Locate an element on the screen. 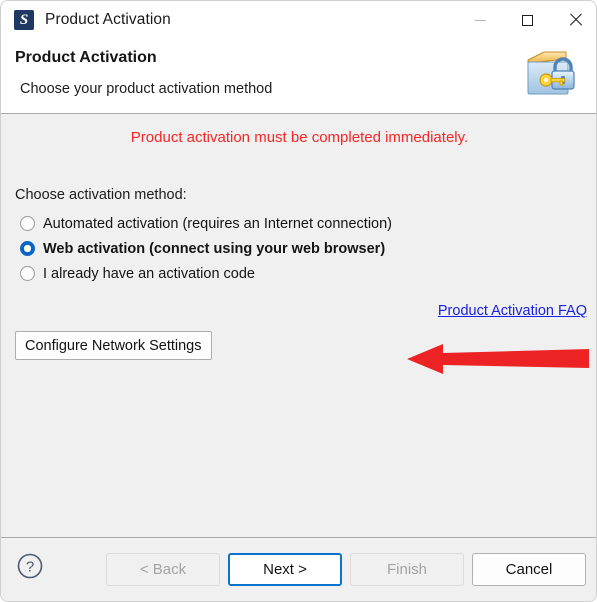 This screenshot has width=597, height=602. window-controls is located at coordinates (526, 20).